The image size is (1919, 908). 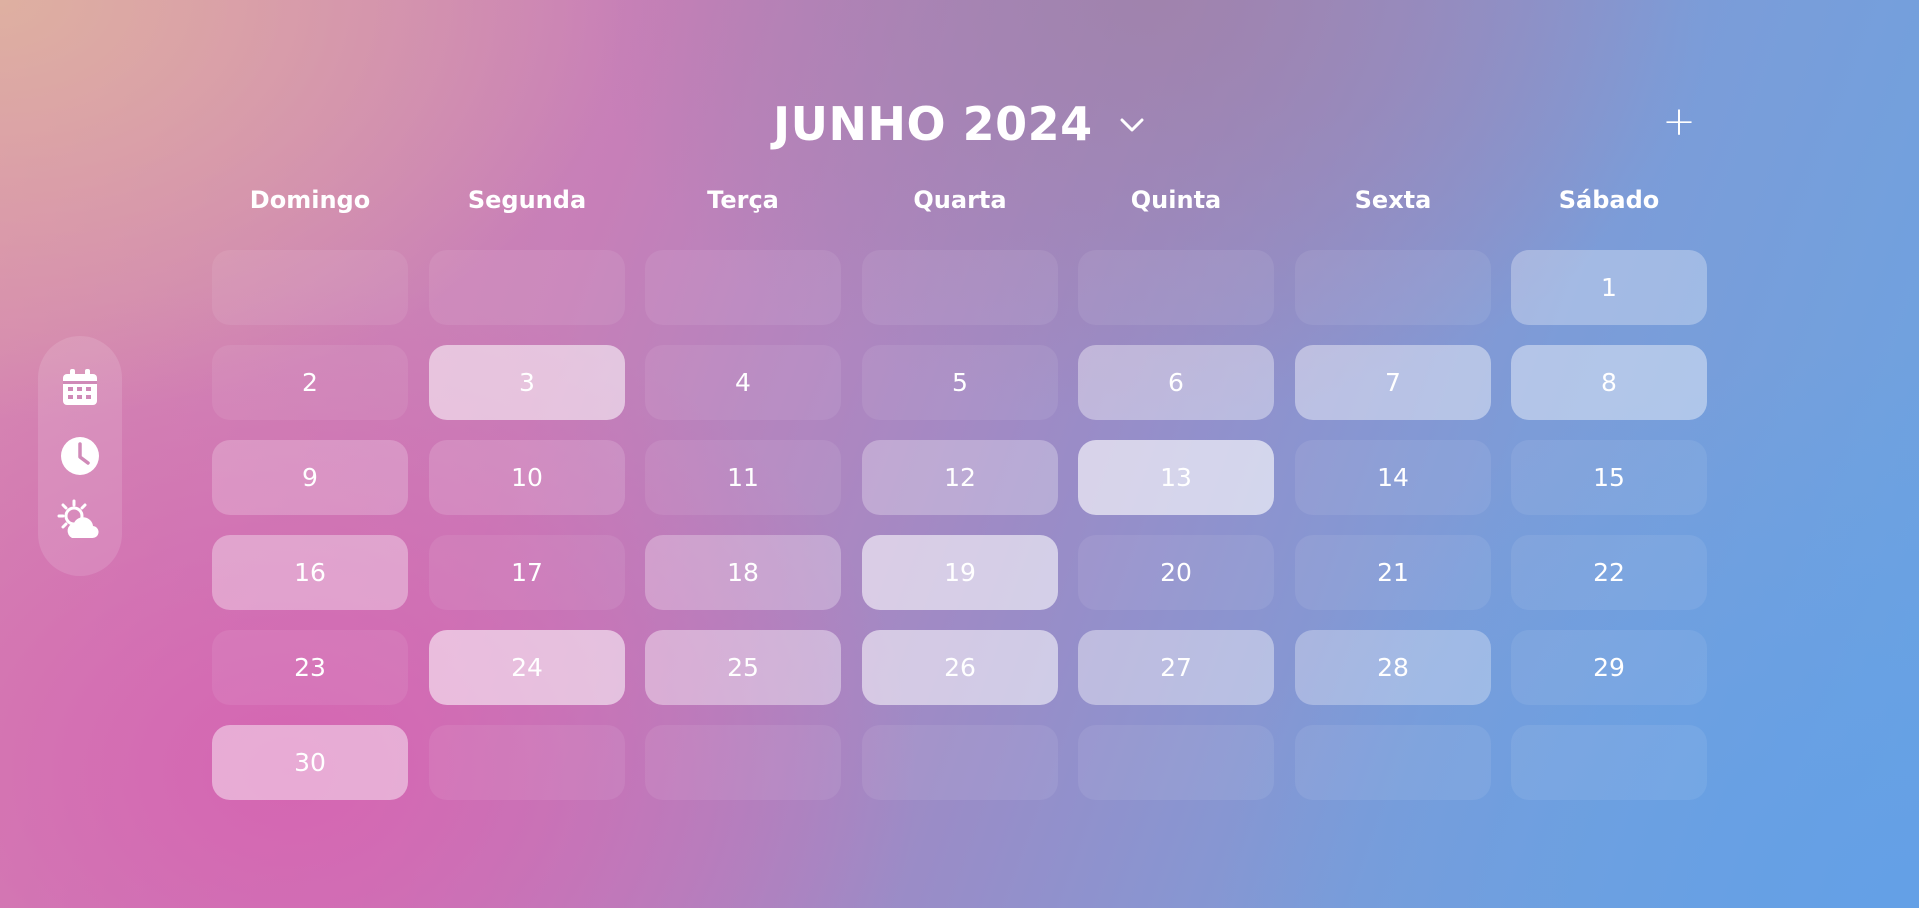 What do you see at coordinates (1176, 667) in the screenshot?
I see `day-cell: 27` at bounding box center [1176, 667].